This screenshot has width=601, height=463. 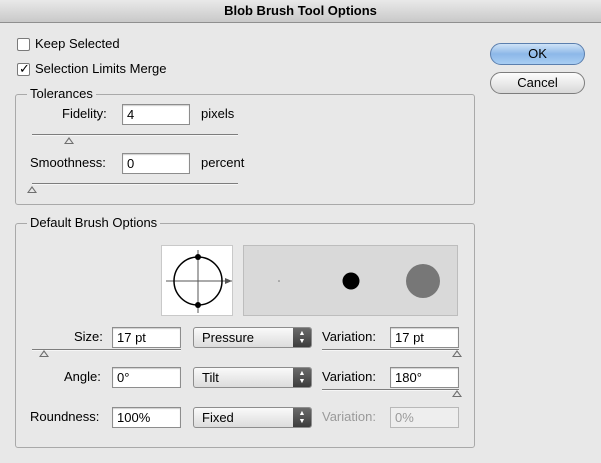 I want to click on keep-selected-label: Keep Selected, so click(x=77, y=43).